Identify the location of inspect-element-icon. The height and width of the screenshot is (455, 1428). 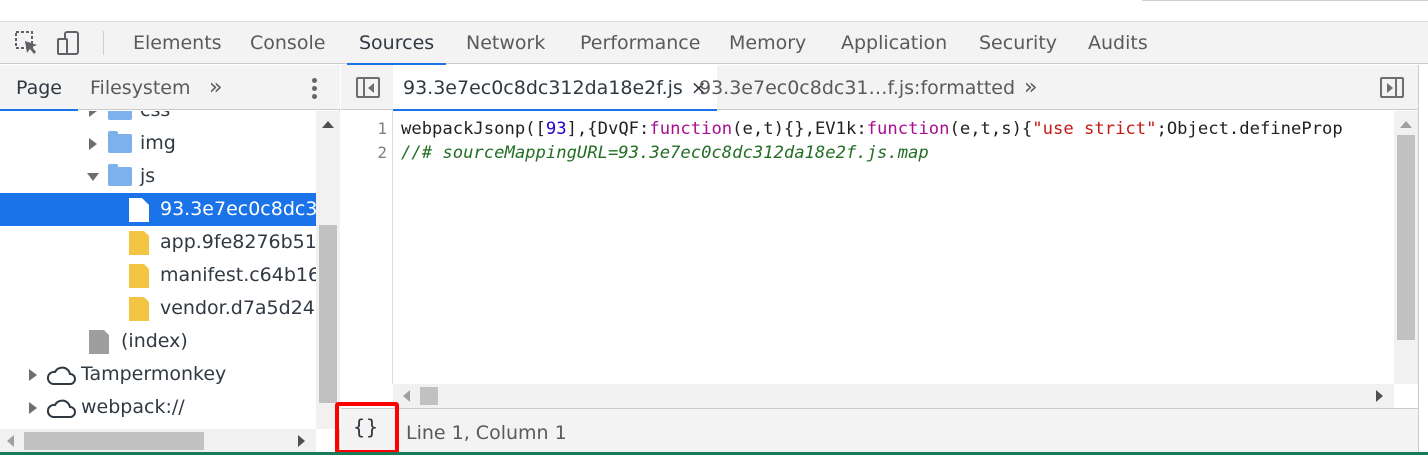
(27, 43).